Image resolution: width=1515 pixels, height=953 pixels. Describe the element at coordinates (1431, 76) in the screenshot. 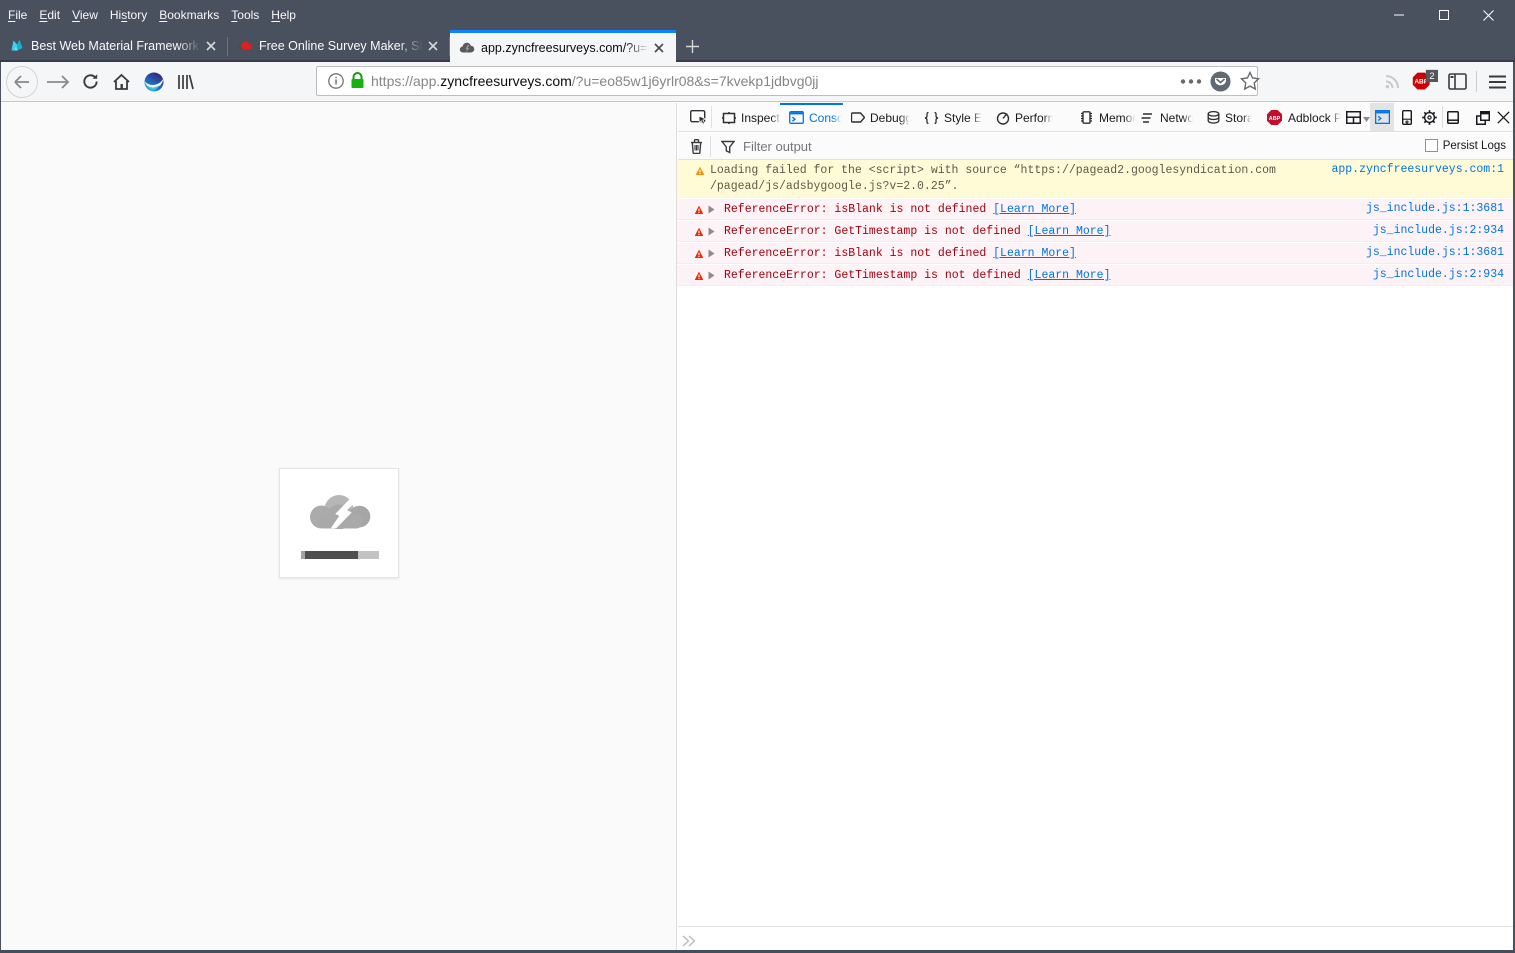

I see `svg-text: 2` at that location.